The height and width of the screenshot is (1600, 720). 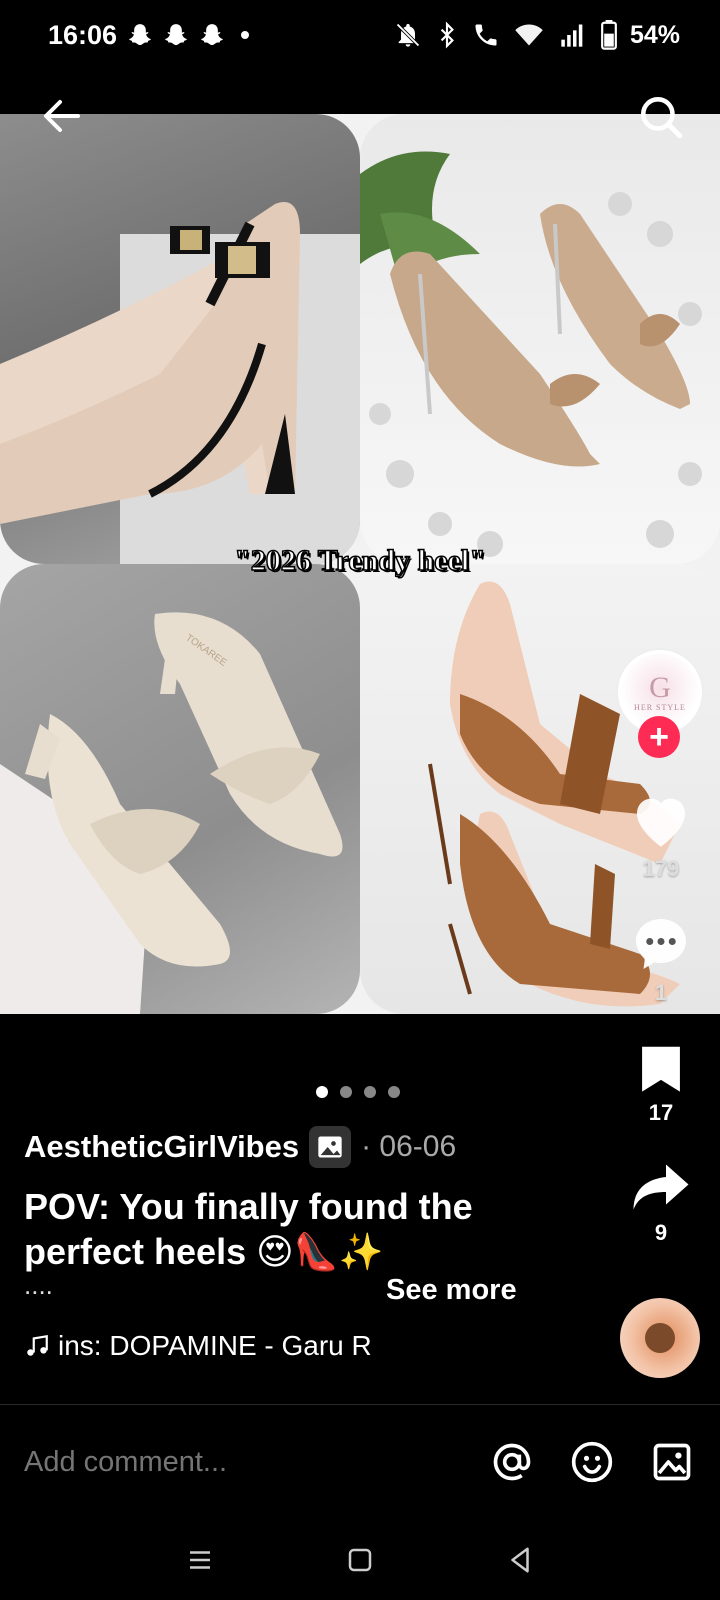 What do you see at coordinates (660, 687) in the screenshot?
I see `avatar-logo-letter: G` at bounding box center [660, 687].